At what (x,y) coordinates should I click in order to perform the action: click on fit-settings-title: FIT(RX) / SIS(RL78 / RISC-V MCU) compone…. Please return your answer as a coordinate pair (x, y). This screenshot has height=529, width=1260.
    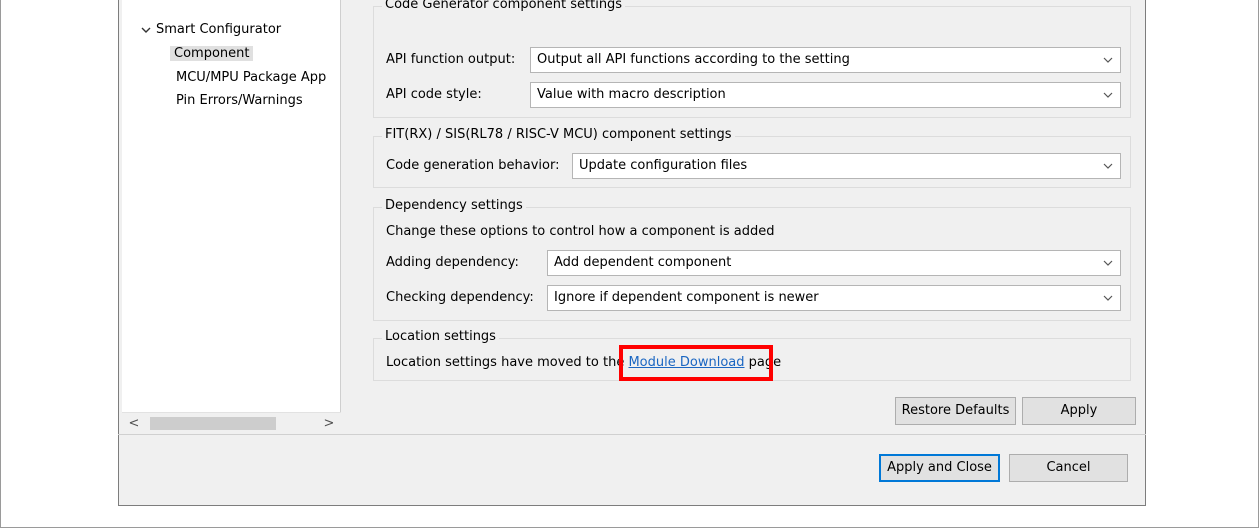
    Looking at the image, I should click on (558, 134).